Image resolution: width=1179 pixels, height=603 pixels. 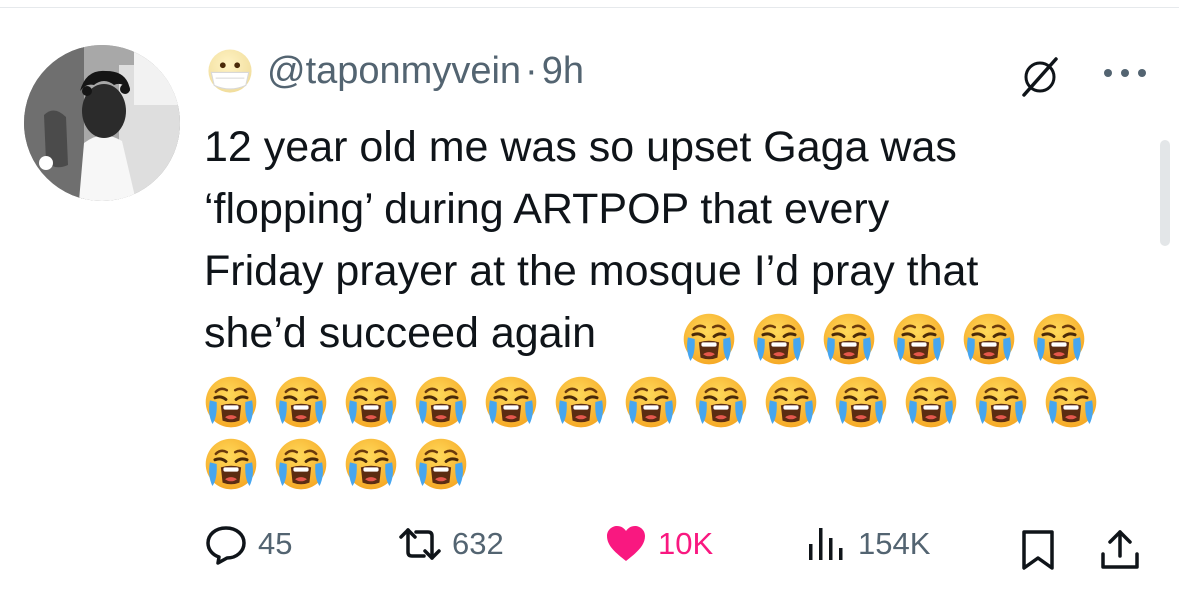 I want to click on top-divider, so click(x=589, y=7).